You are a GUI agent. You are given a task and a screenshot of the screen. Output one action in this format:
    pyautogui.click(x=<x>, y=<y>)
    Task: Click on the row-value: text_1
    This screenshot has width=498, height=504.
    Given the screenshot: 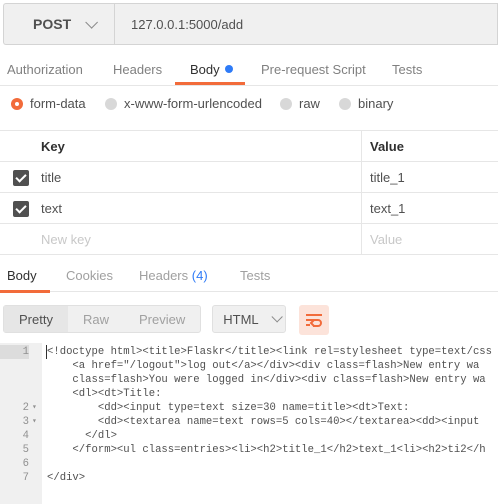 What is the action you would take?
    pyautogui.click(x=387, y=208)
    